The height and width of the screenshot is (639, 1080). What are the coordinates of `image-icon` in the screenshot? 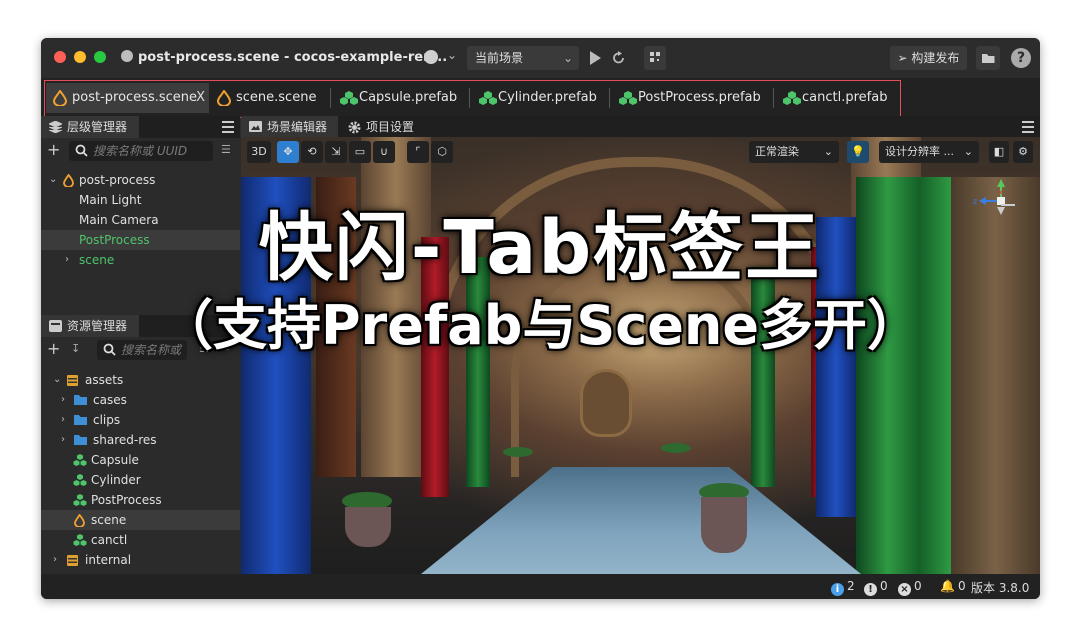 It's located at (255, 126).